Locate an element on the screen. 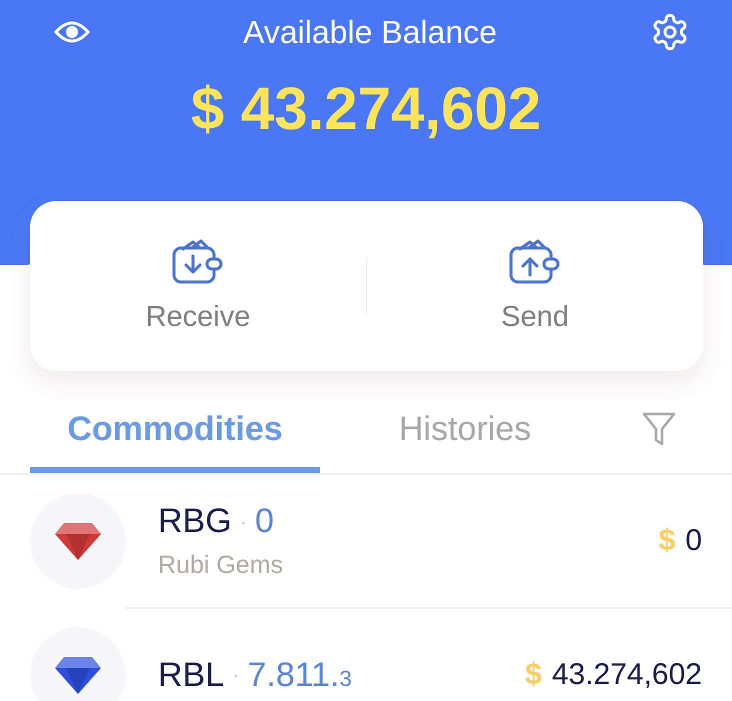 The image size is (732, 701). asset-code: RBG is located at coordinates (195, 521).